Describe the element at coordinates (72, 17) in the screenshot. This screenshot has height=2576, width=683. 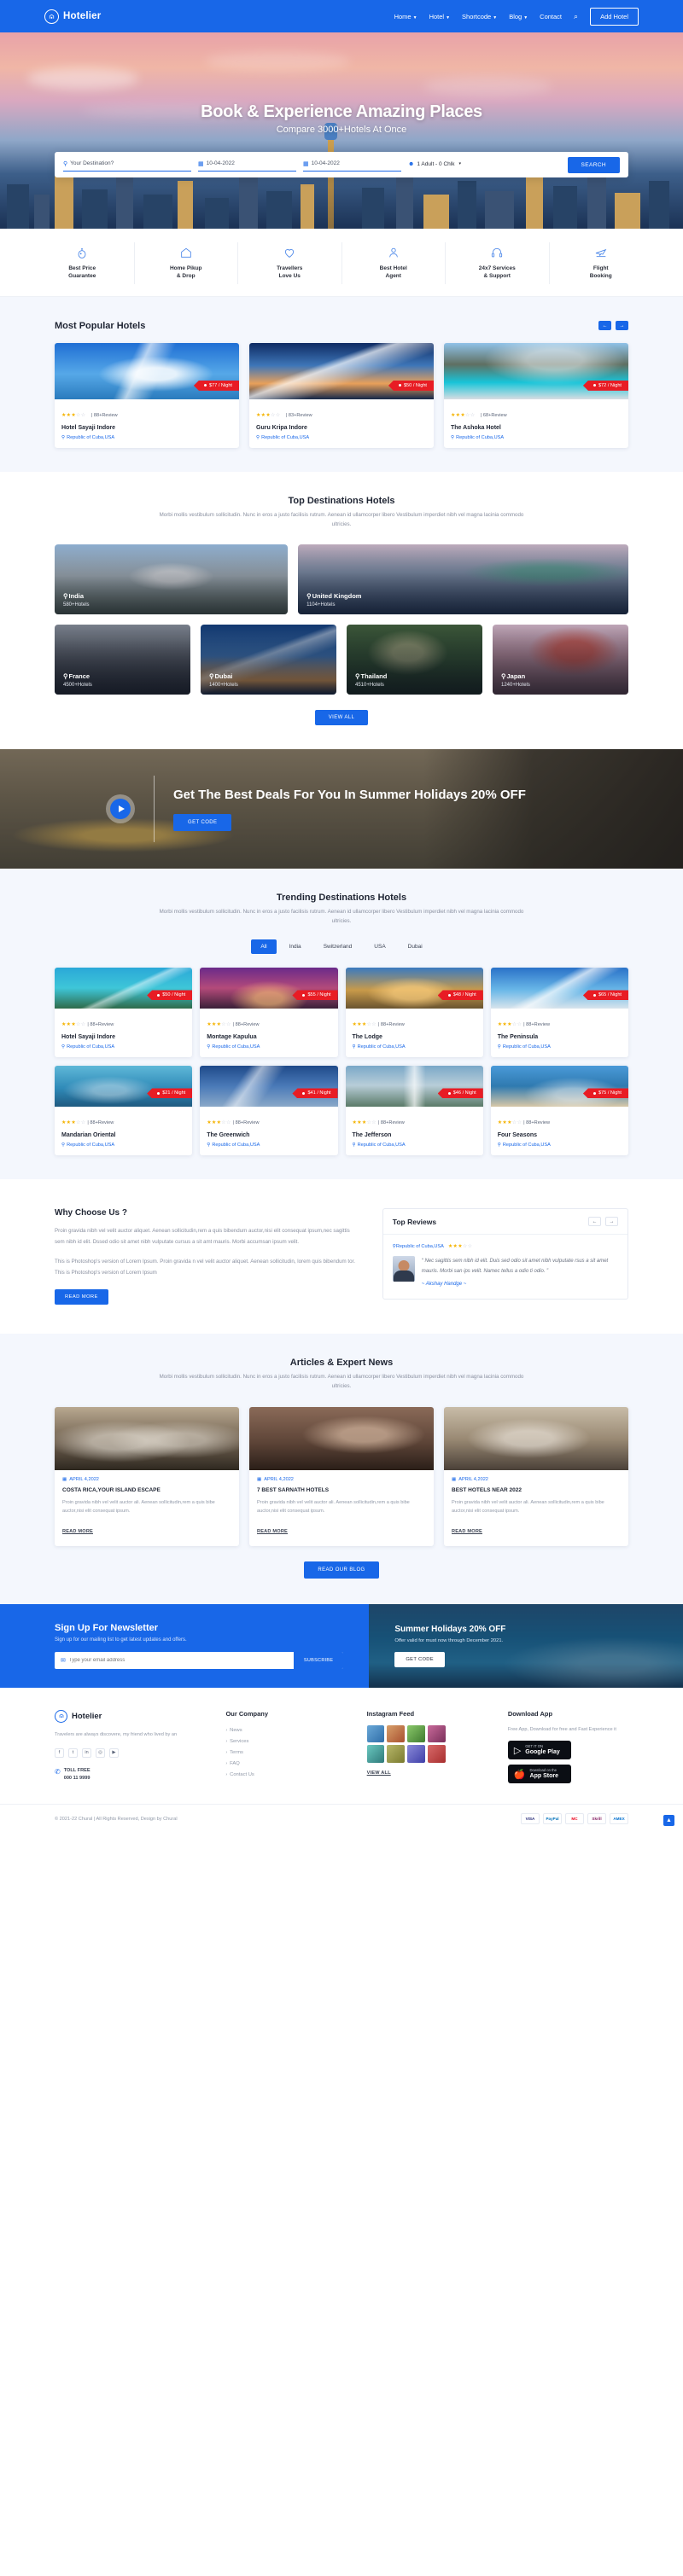
I see `brand-logo: Hotelier` at that location.